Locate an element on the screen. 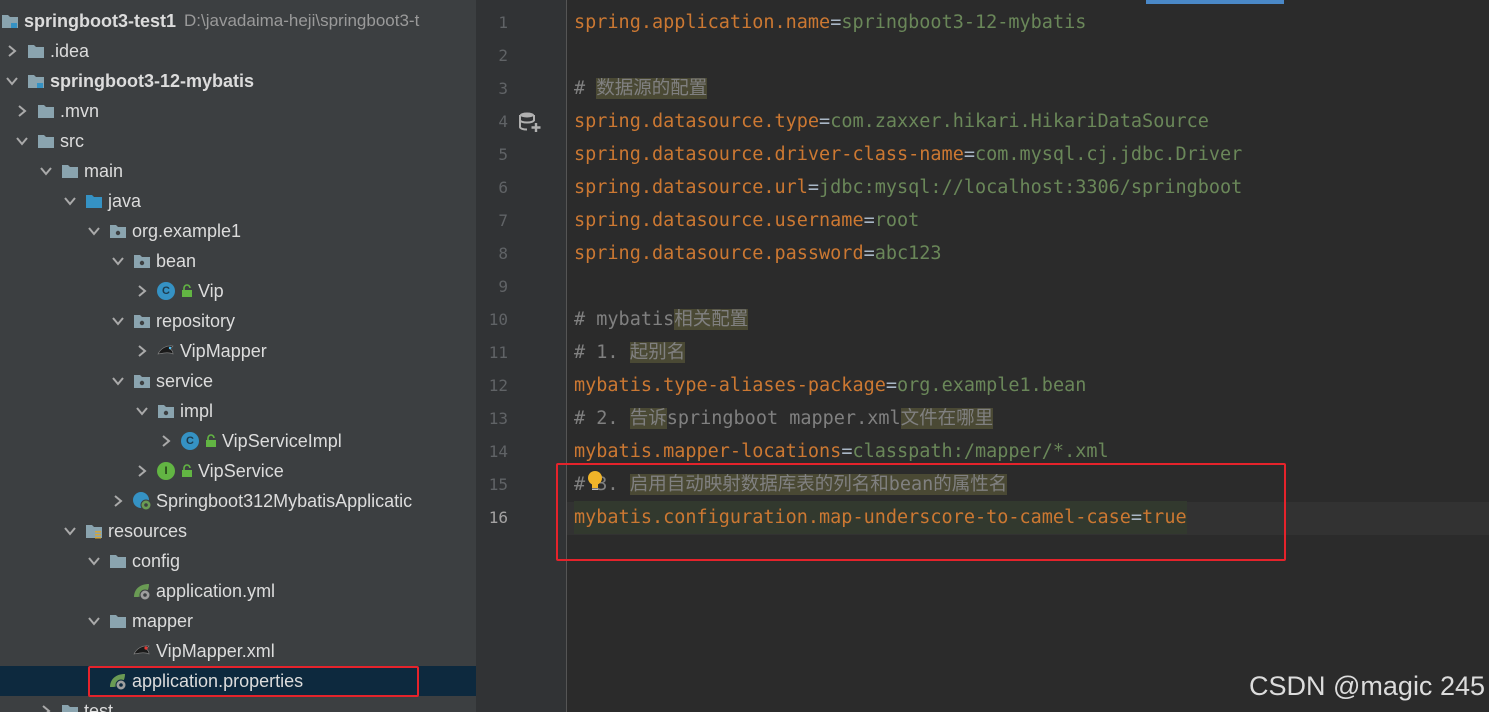  interface-icon: I is located at coordinates (166, 471).